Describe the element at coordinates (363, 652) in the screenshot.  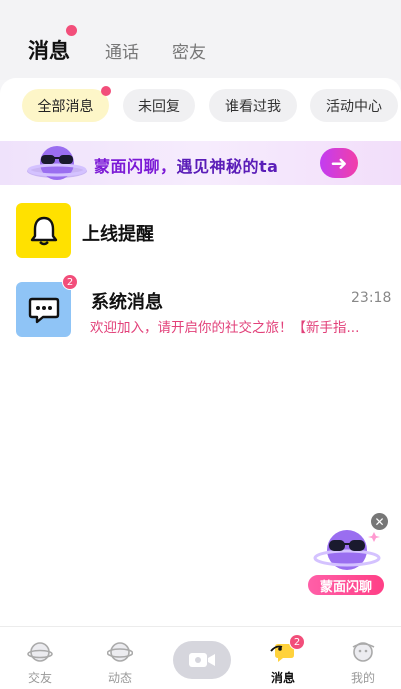
I see `profile-planet-icon` at that location.